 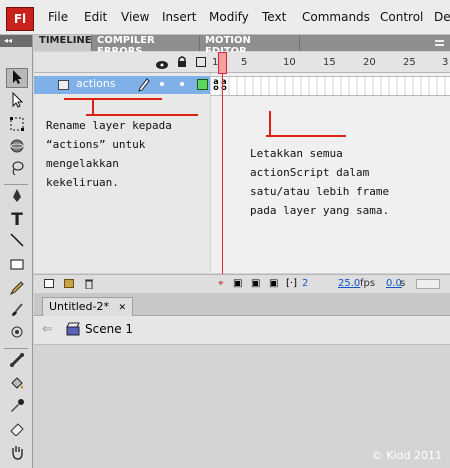 What do you see at coordinates (296, 153) in the screenshot?
I see `note-line: Letakkan semua` at bounding box center [296, 153].